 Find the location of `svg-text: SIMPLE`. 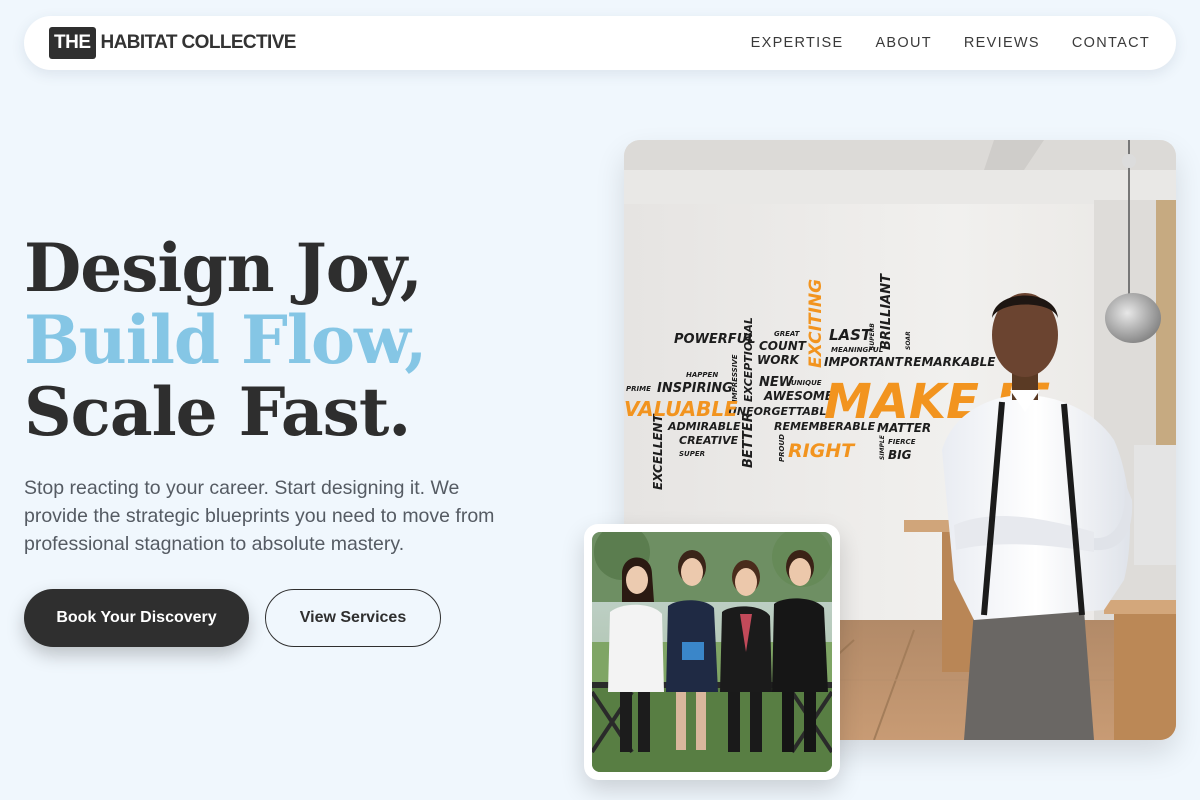

svg-text: SIMPLE is located at coordinates (882, 447).